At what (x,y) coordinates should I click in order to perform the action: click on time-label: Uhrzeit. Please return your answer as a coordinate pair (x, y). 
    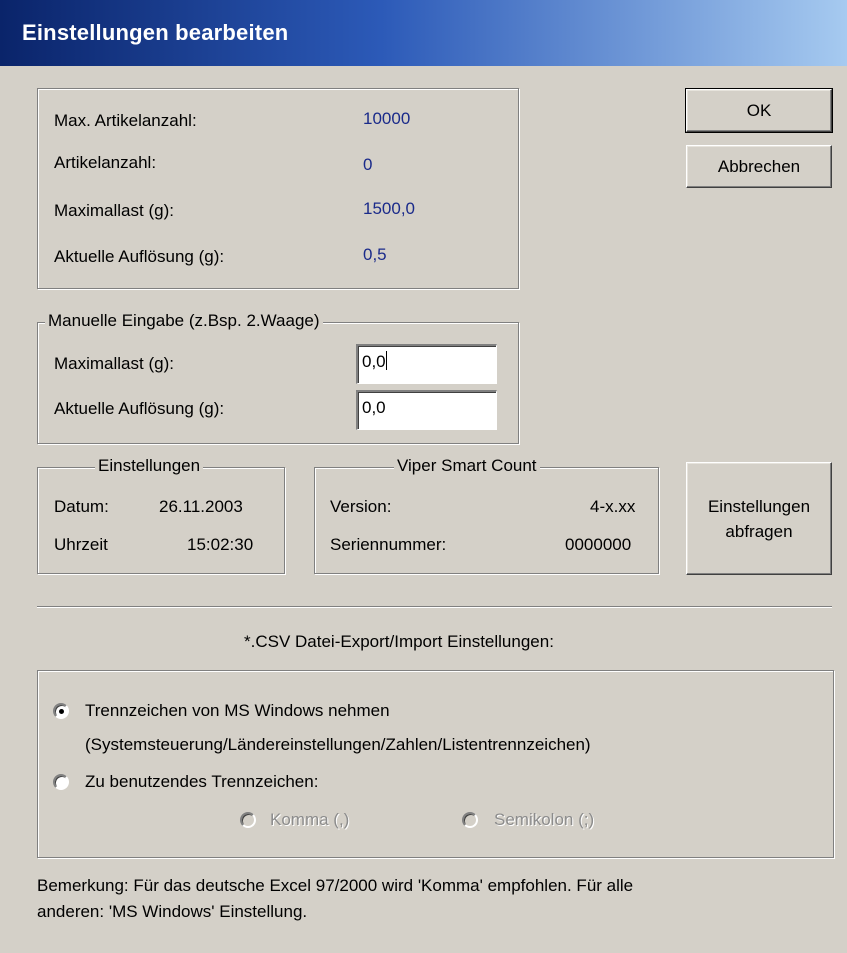
    Looking at the image, I should click on (81, 544).